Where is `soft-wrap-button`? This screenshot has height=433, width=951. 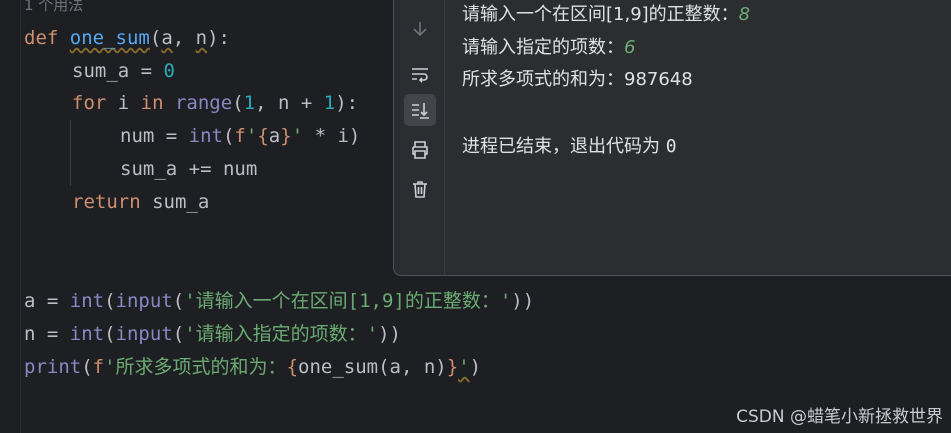 soft-wrap-button is located at coordinates (420, 74).